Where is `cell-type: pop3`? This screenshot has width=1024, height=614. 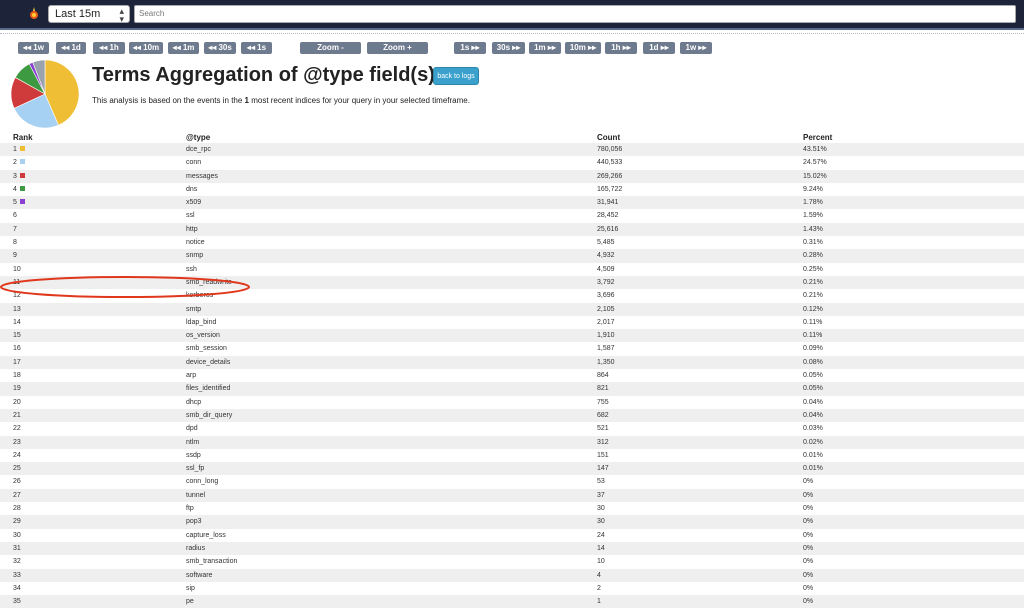 cell-type: pop3 is located at coordinates (194, 521).